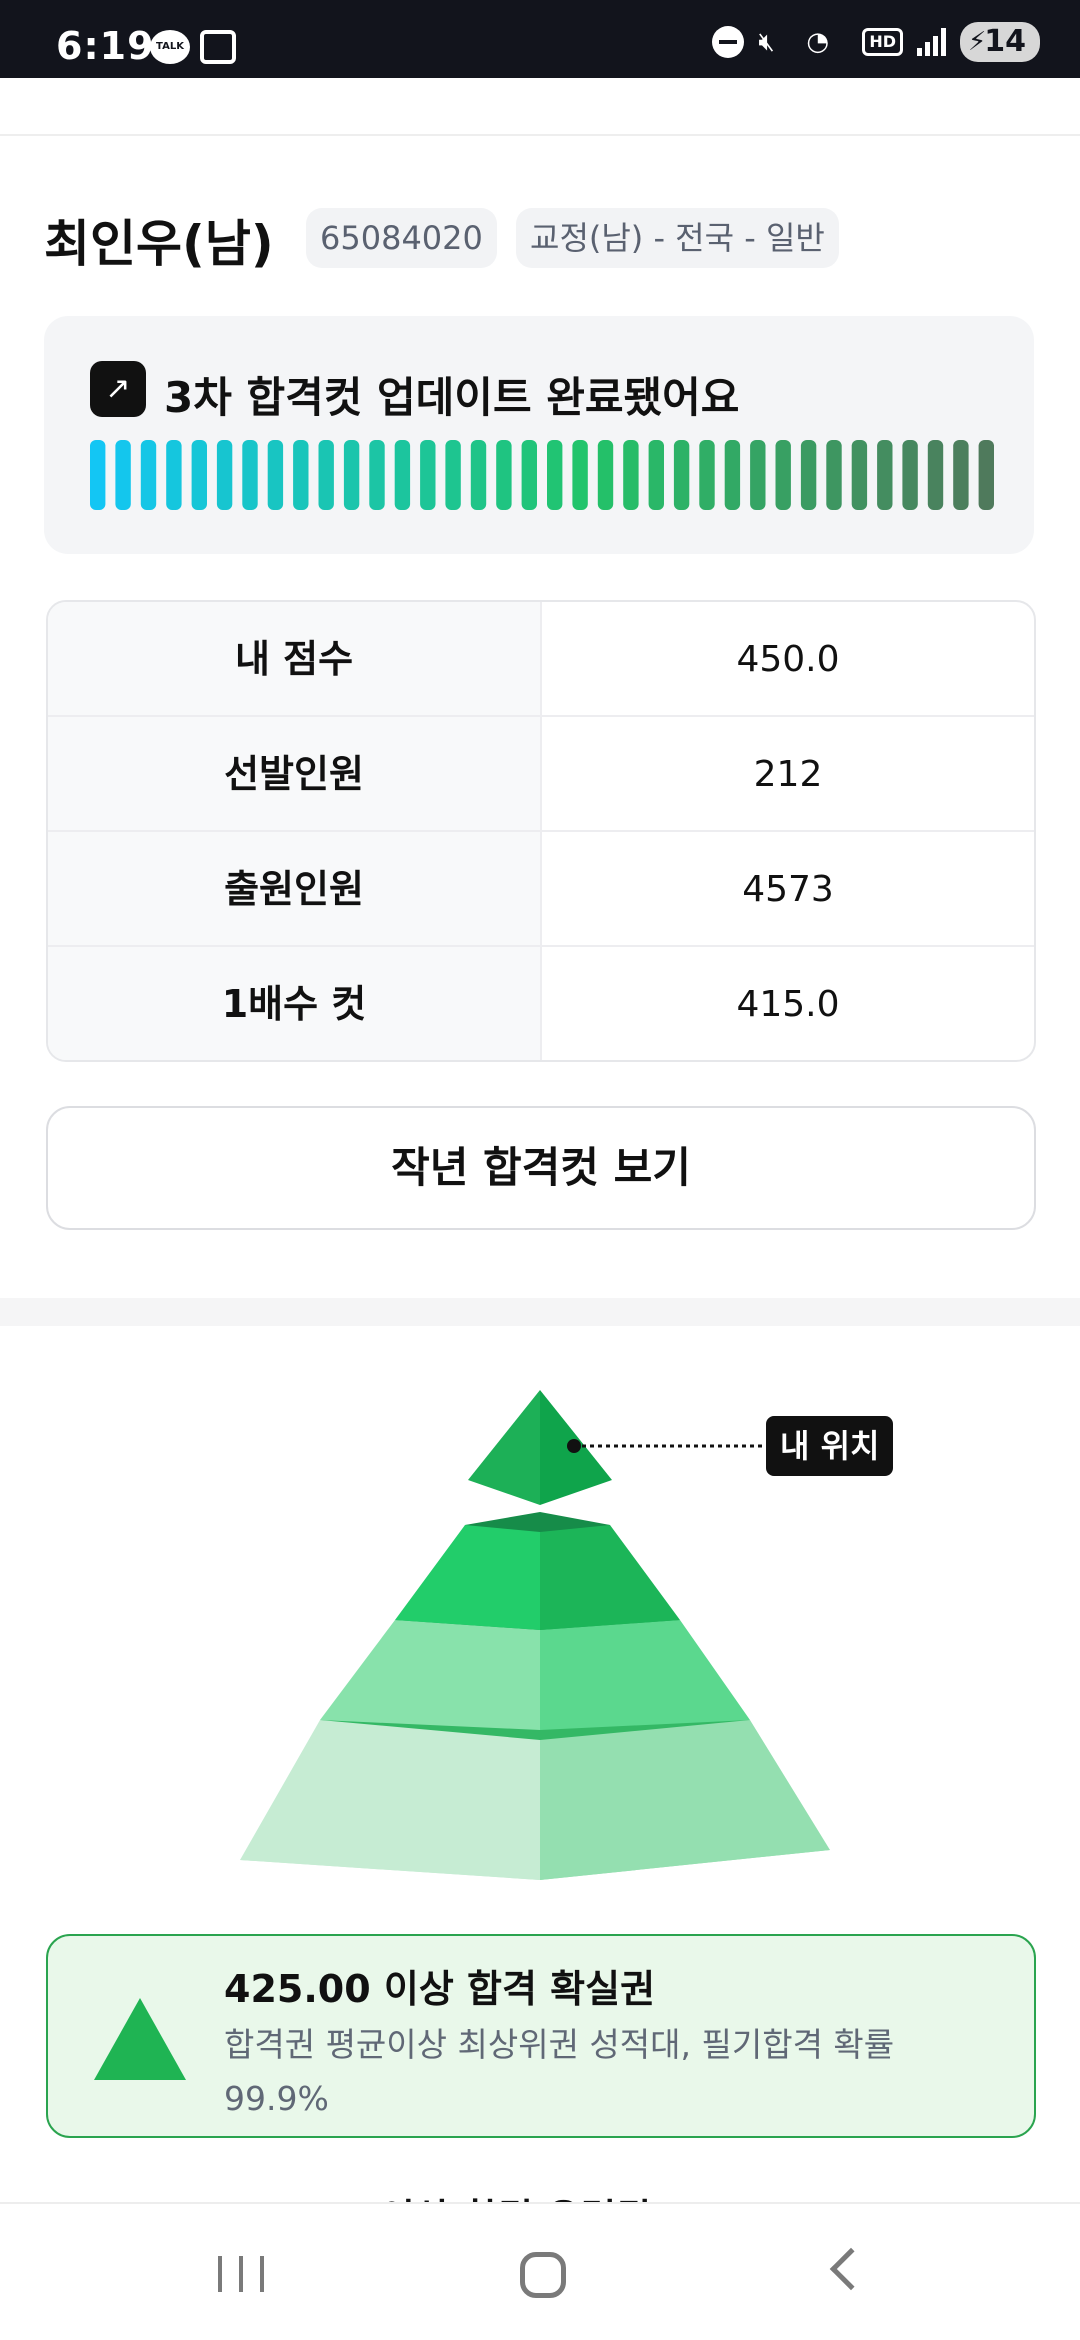 The image size is (1080, 2340). What do you see at coordinates (539, 435) in the screenshot?
I see `update-card: ↗ 3차 합격컷 업데이트 완료됐어요` at bounding box center [539, 435].